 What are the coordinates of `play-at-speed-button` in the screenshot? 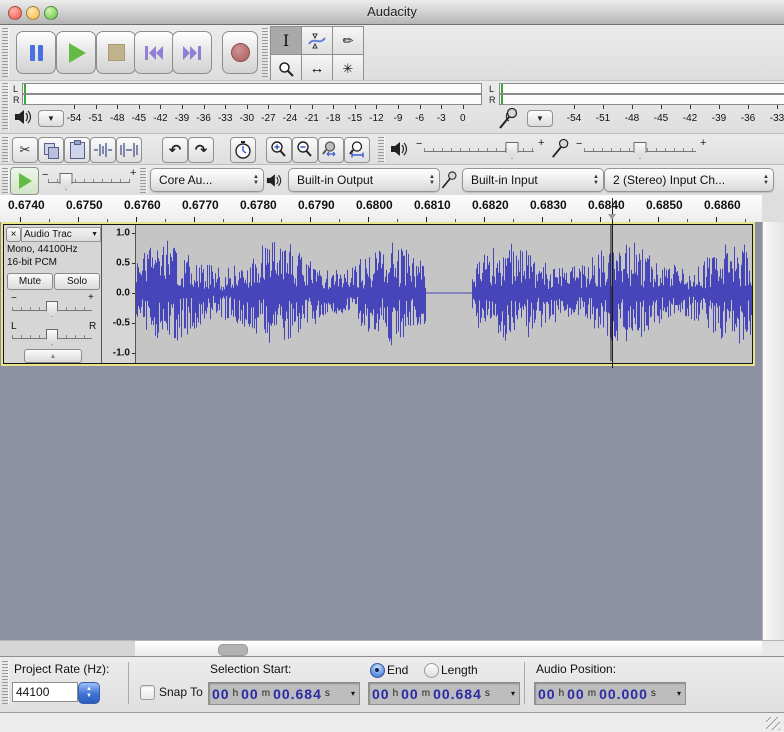 It's located at (24, 181).